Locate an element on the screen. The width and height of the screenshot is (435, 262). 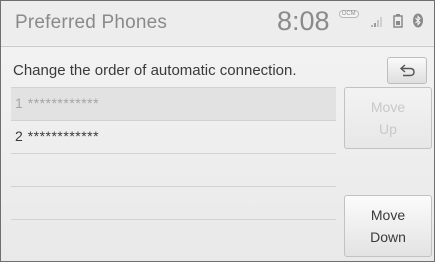
back-button is located at coordinates (407, 70).